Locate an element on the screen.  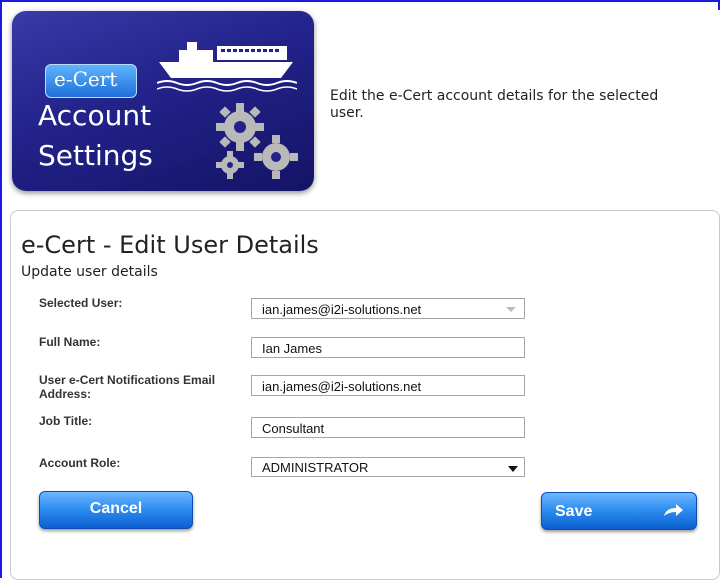
tile-title-account: Account is located at coordinates (95, 115).